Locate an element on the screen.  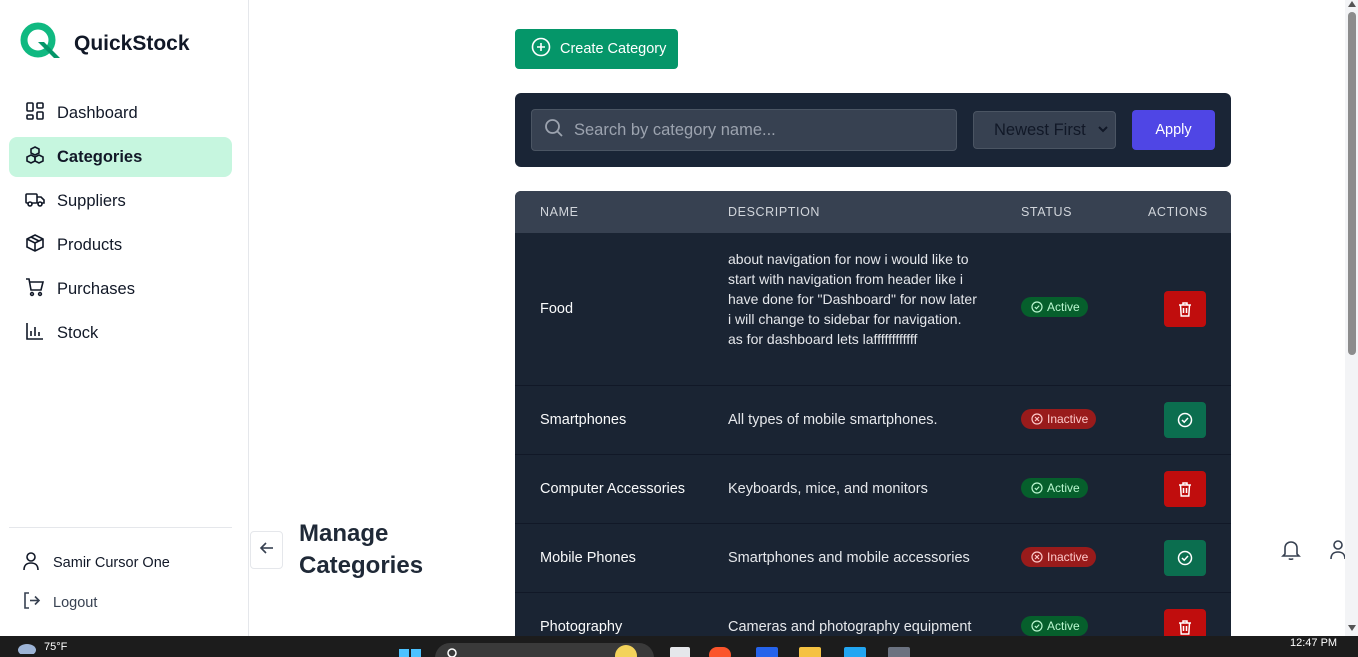
dashboard-grid-icon is located at coordinates (35, 113).